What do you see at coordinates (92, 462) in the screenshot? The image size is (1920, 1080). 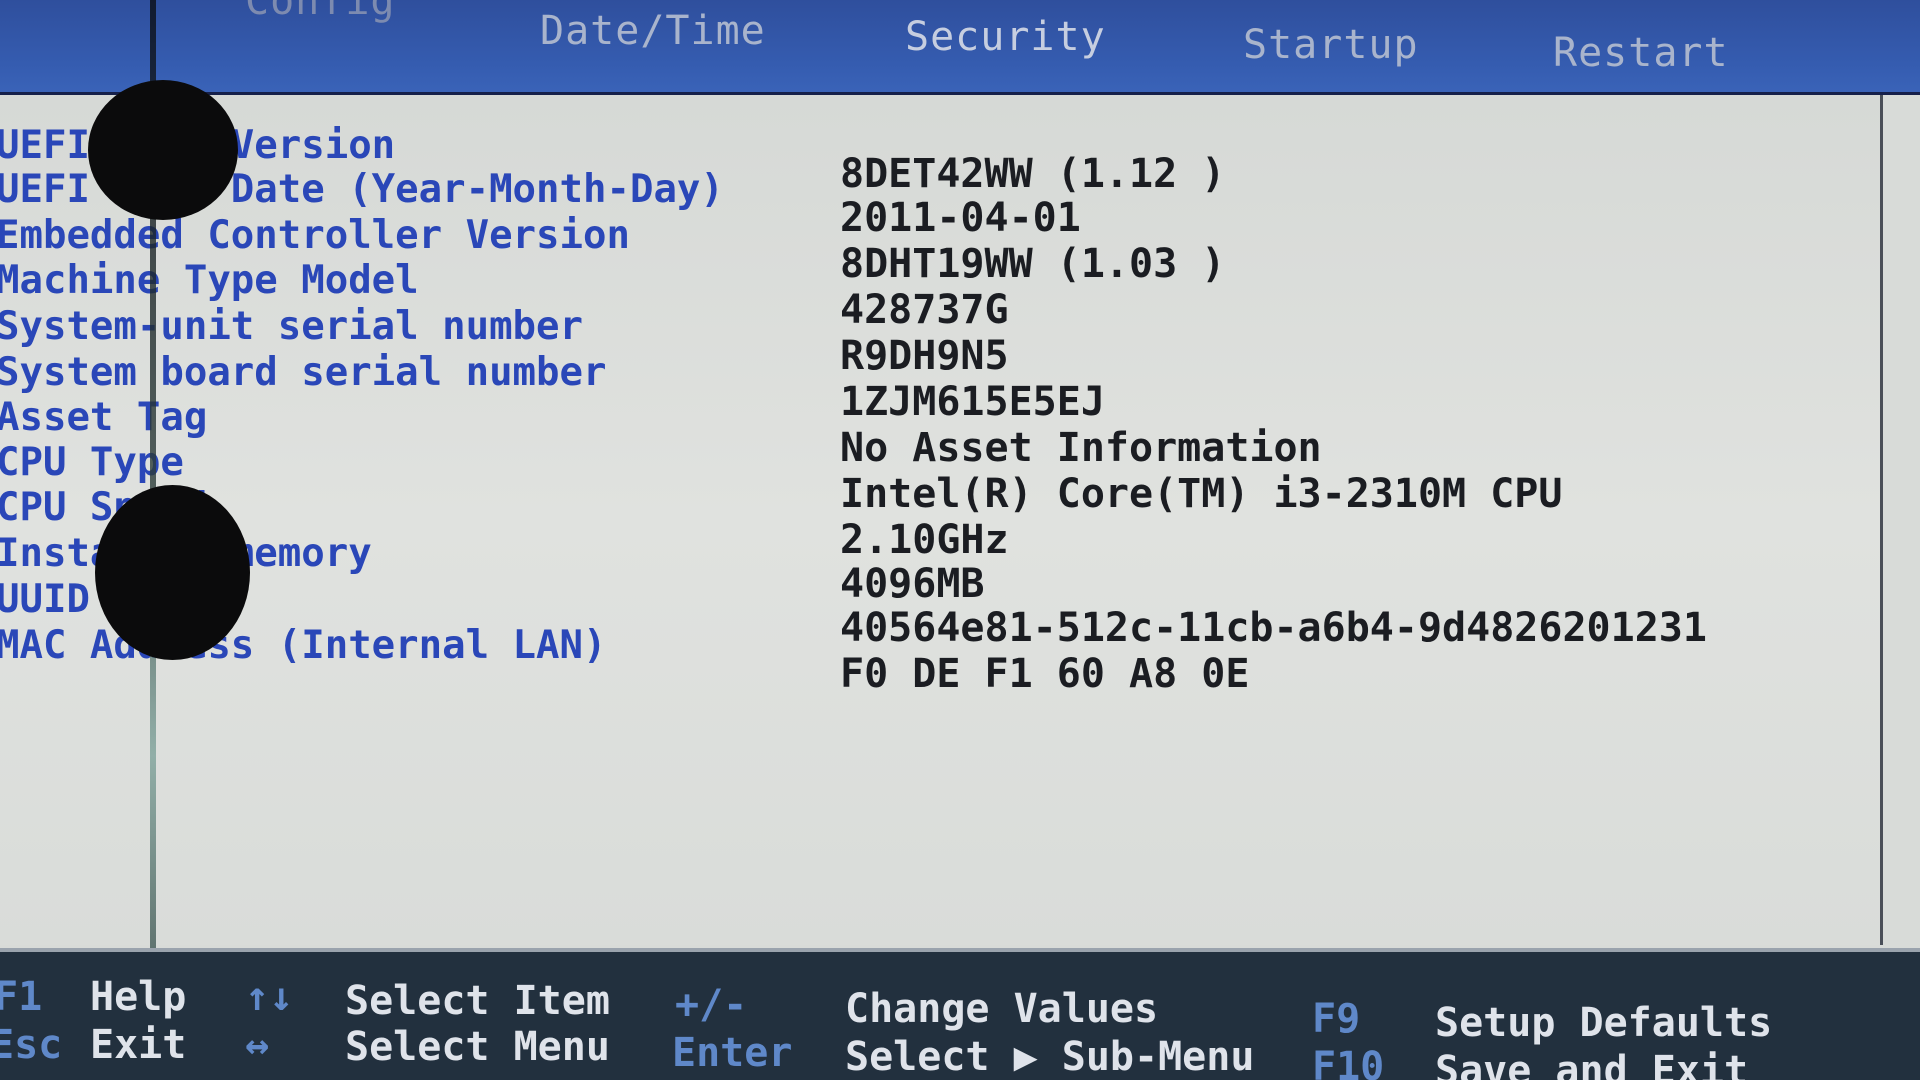 I see `info-label-cpu-type: CPU Type` at bounding box center [92, 462].